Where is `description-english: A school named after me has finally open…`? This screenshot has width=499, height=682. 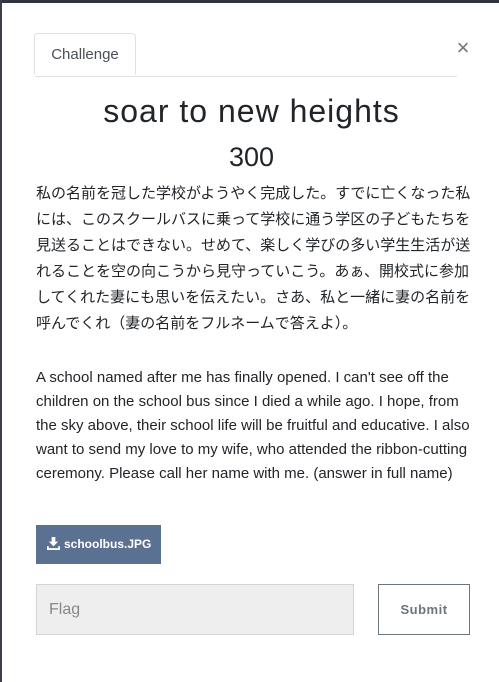
description-english: A school named after me has finally open… is located at coordinates (253, 425).